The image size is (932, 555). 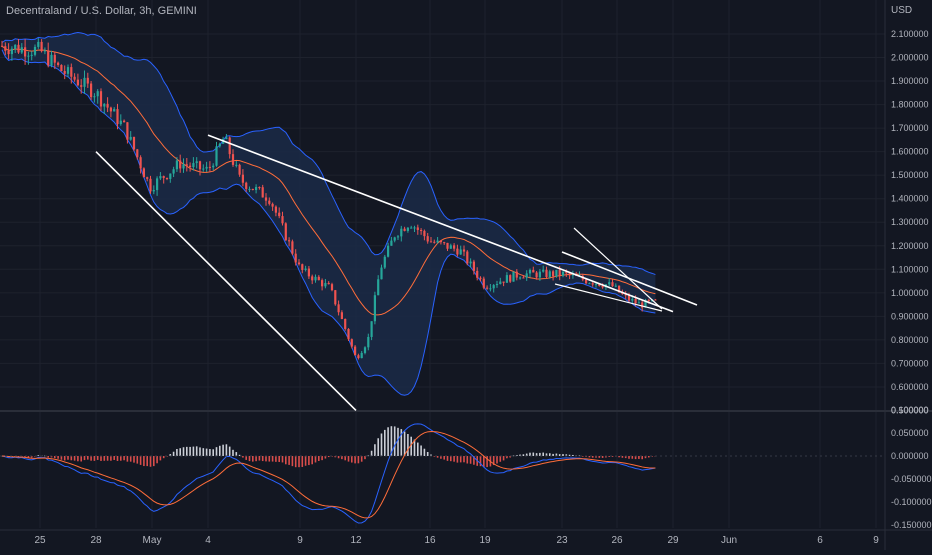 I want to click on time-tick-label: 25, so click(x=40, y=540).